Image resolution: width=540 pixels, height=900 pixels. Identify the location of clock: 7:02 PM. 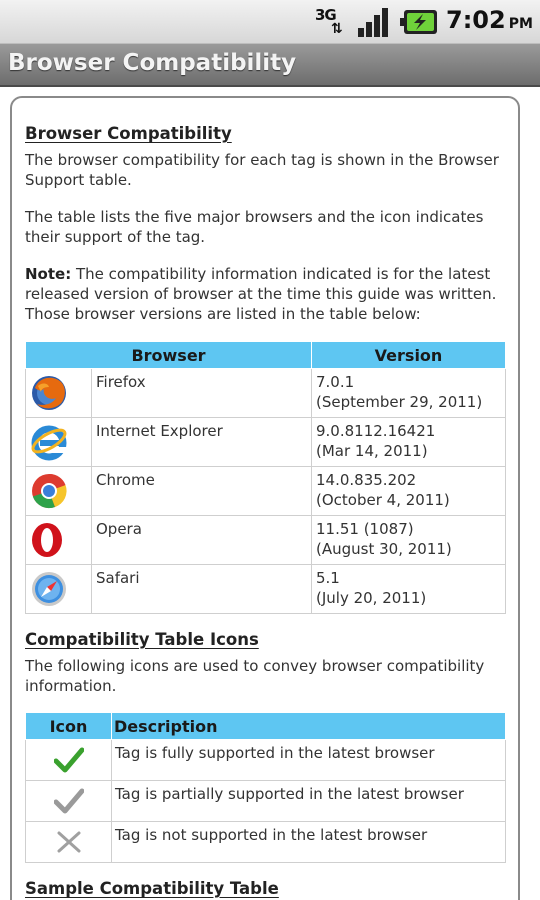
(489, 22).